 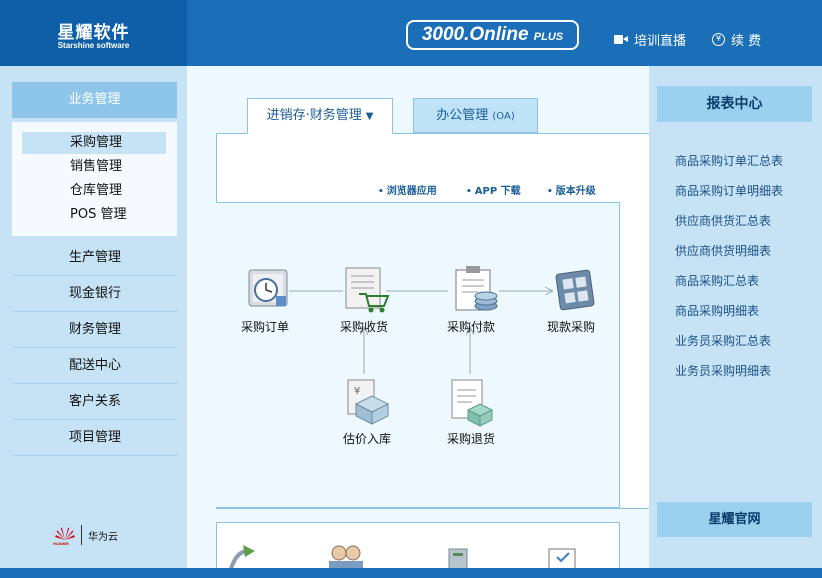 I want to click on bottom-bar, so click(x=411, y=573).